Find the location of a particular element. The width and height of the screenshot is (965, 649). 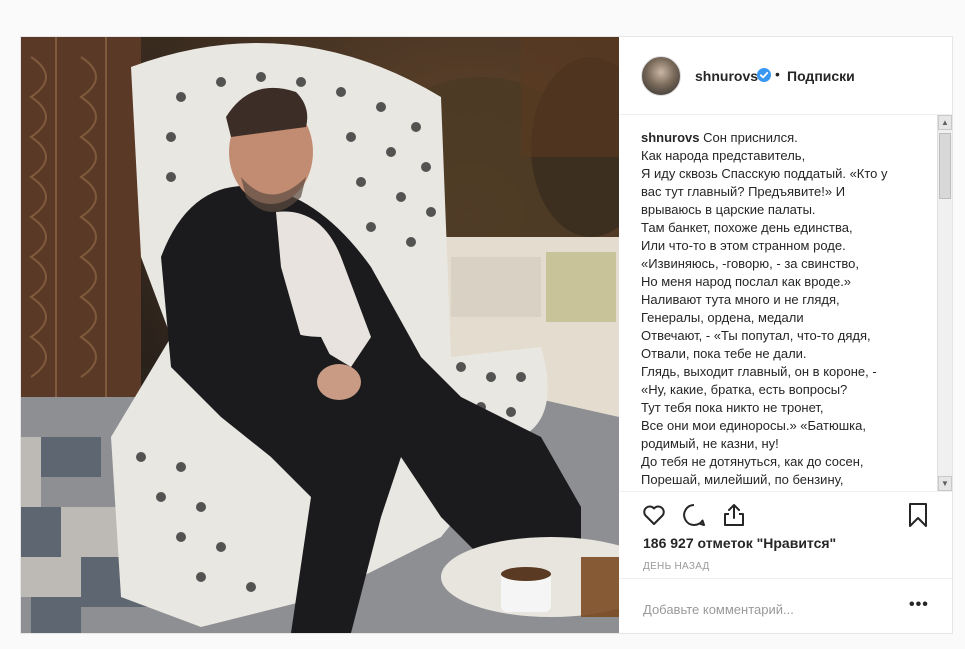

caption-line: shnurovs Сон приснился. is located at coordinates (719, 137).